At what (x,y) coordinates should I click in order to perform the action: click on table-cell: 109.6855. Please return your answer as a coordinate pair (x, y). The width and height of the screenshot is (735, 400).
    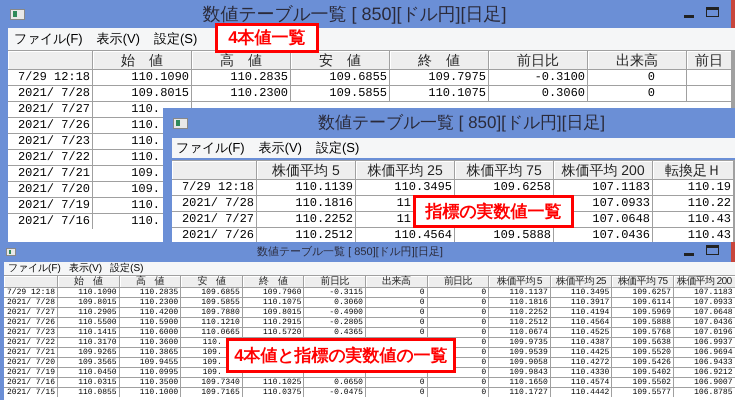
    Looking at the image, I should click on (340, 77).